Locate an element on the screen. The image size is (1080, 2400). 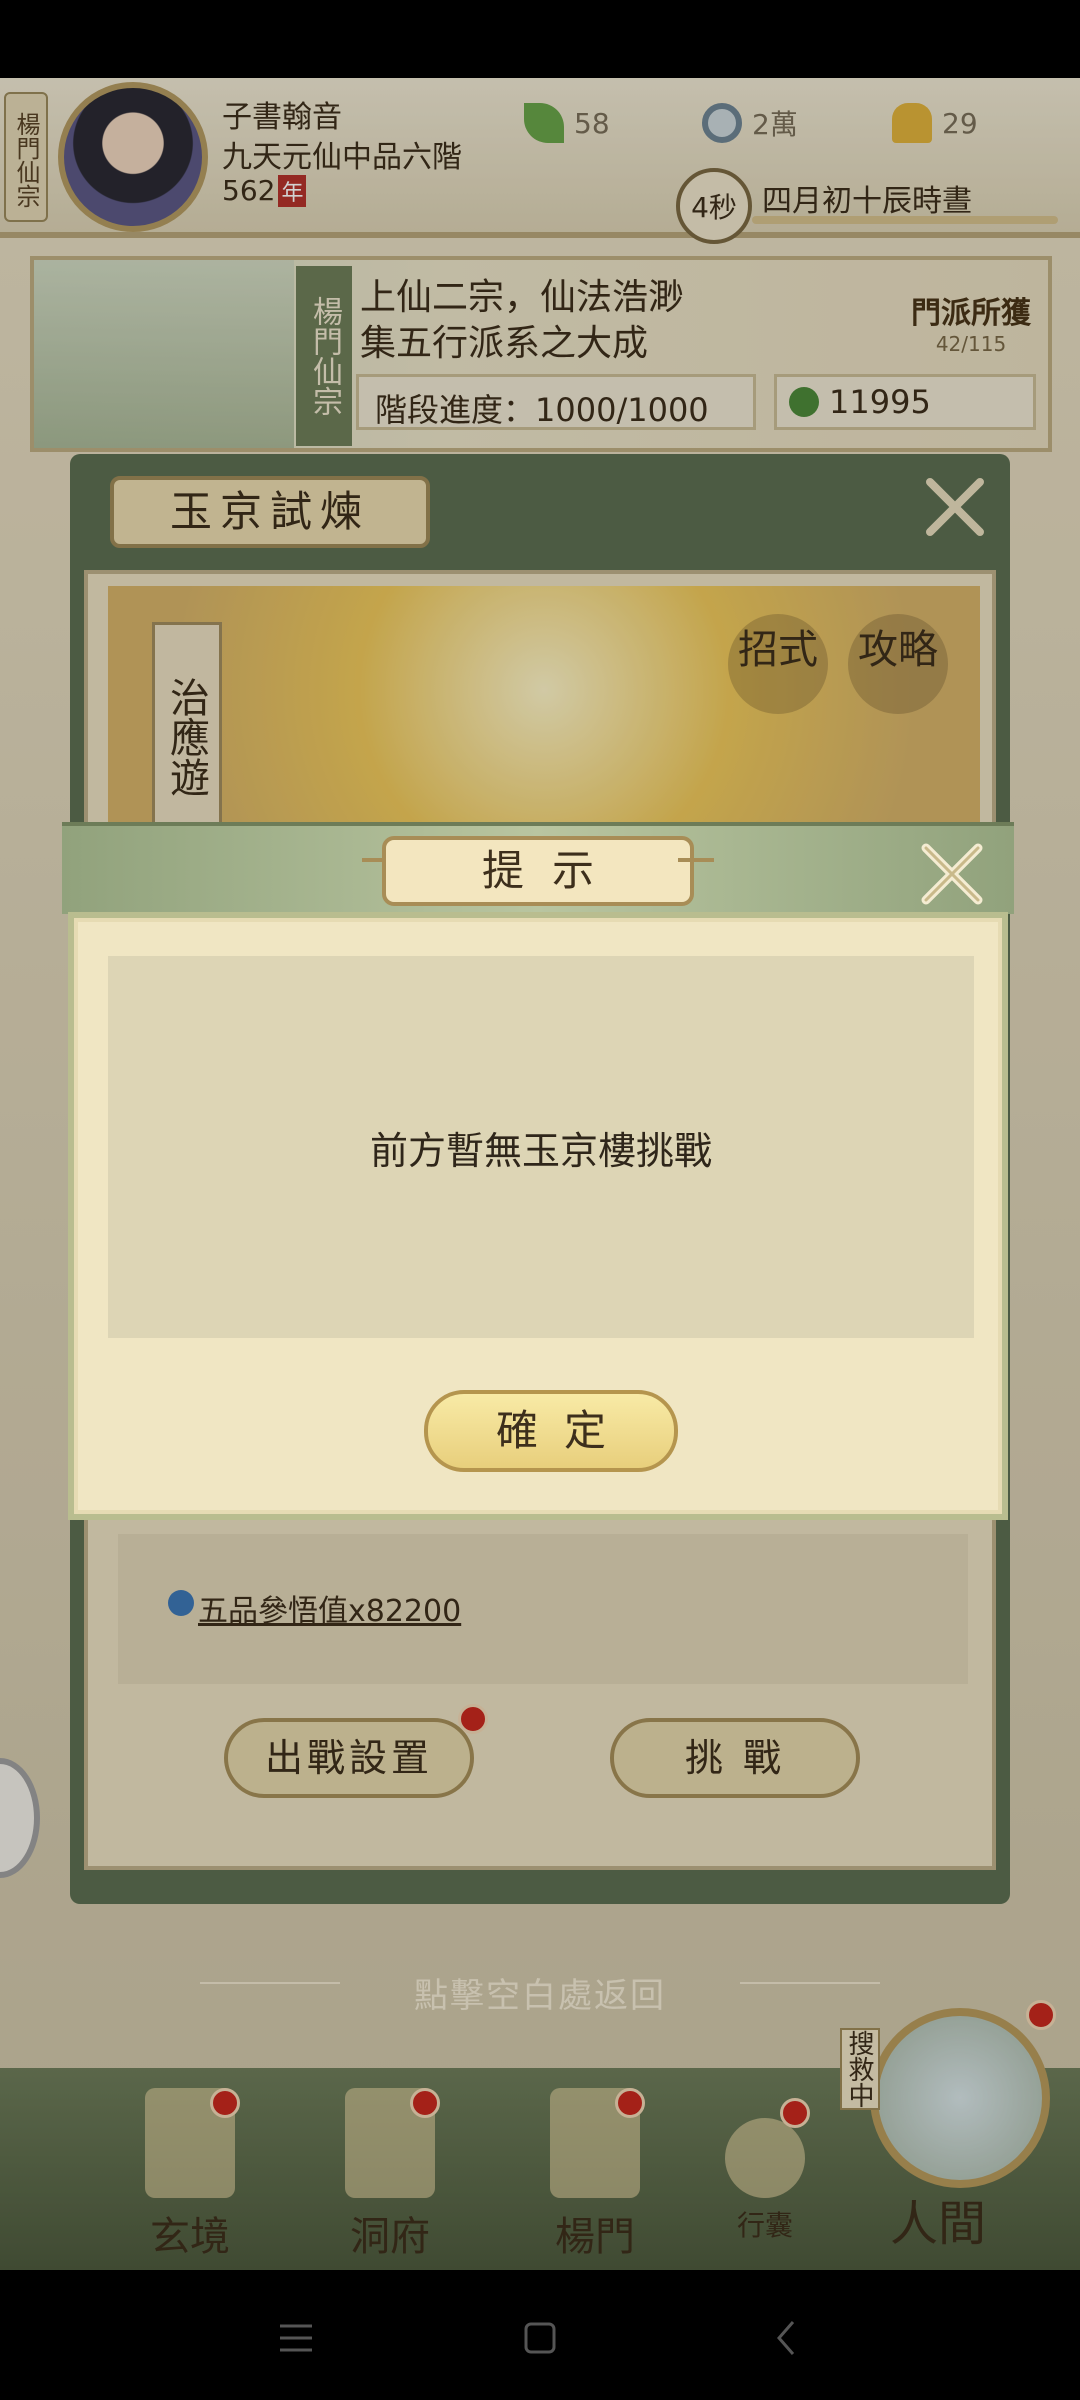
home-icon is located at coordinates (540, 2338).